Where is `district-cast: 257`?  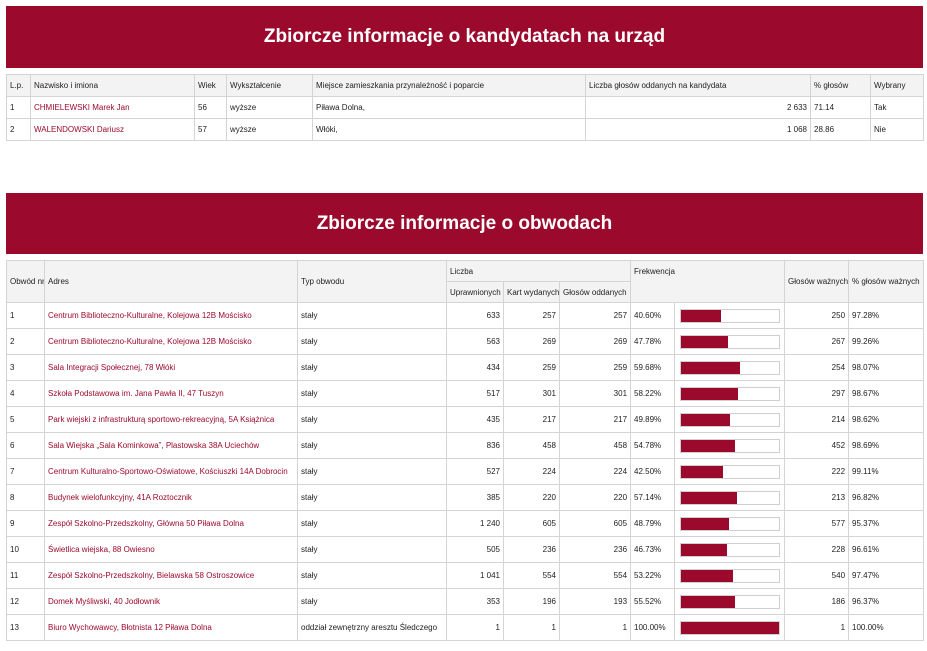 district-cast: 257 is located at coordinates (595, 315).